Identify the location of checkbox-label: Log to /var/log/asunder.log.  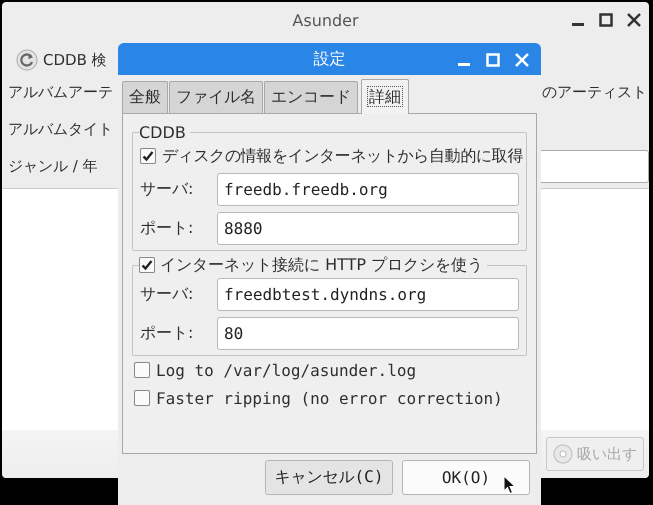
(286, 370).